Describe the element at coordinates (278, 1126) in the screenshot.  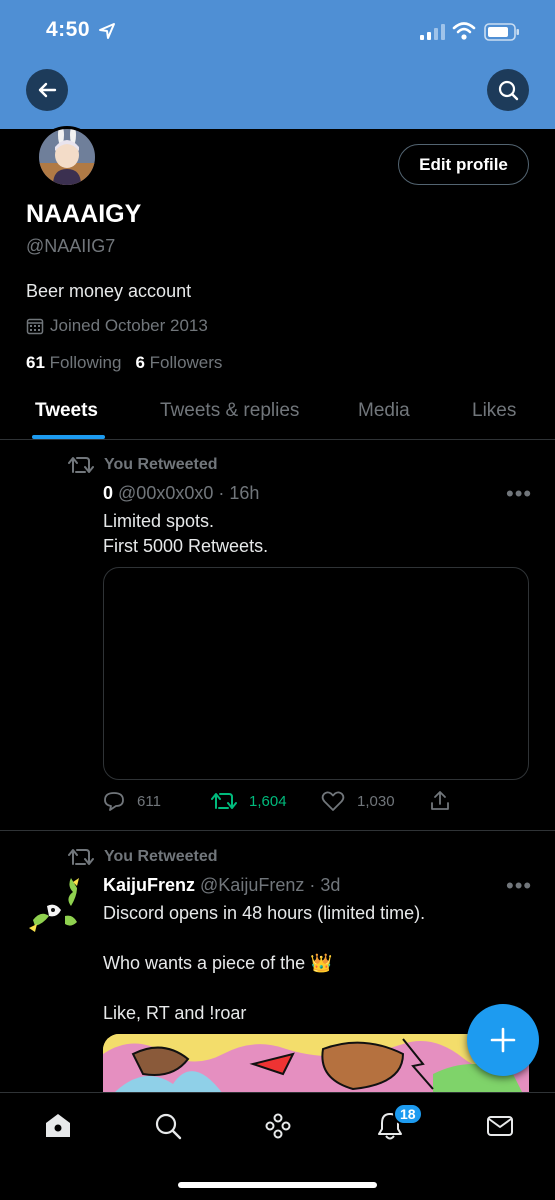
I see `spaces-icon` at that location.